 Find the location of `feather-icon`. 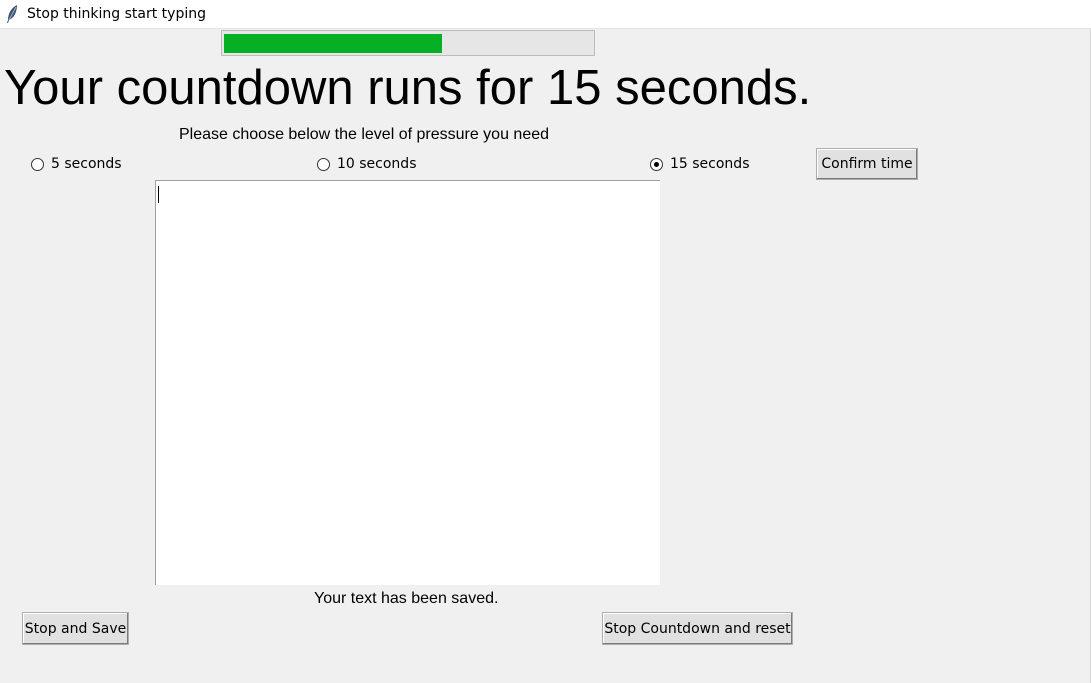

feather-icon is located at coordinates (12, 14).